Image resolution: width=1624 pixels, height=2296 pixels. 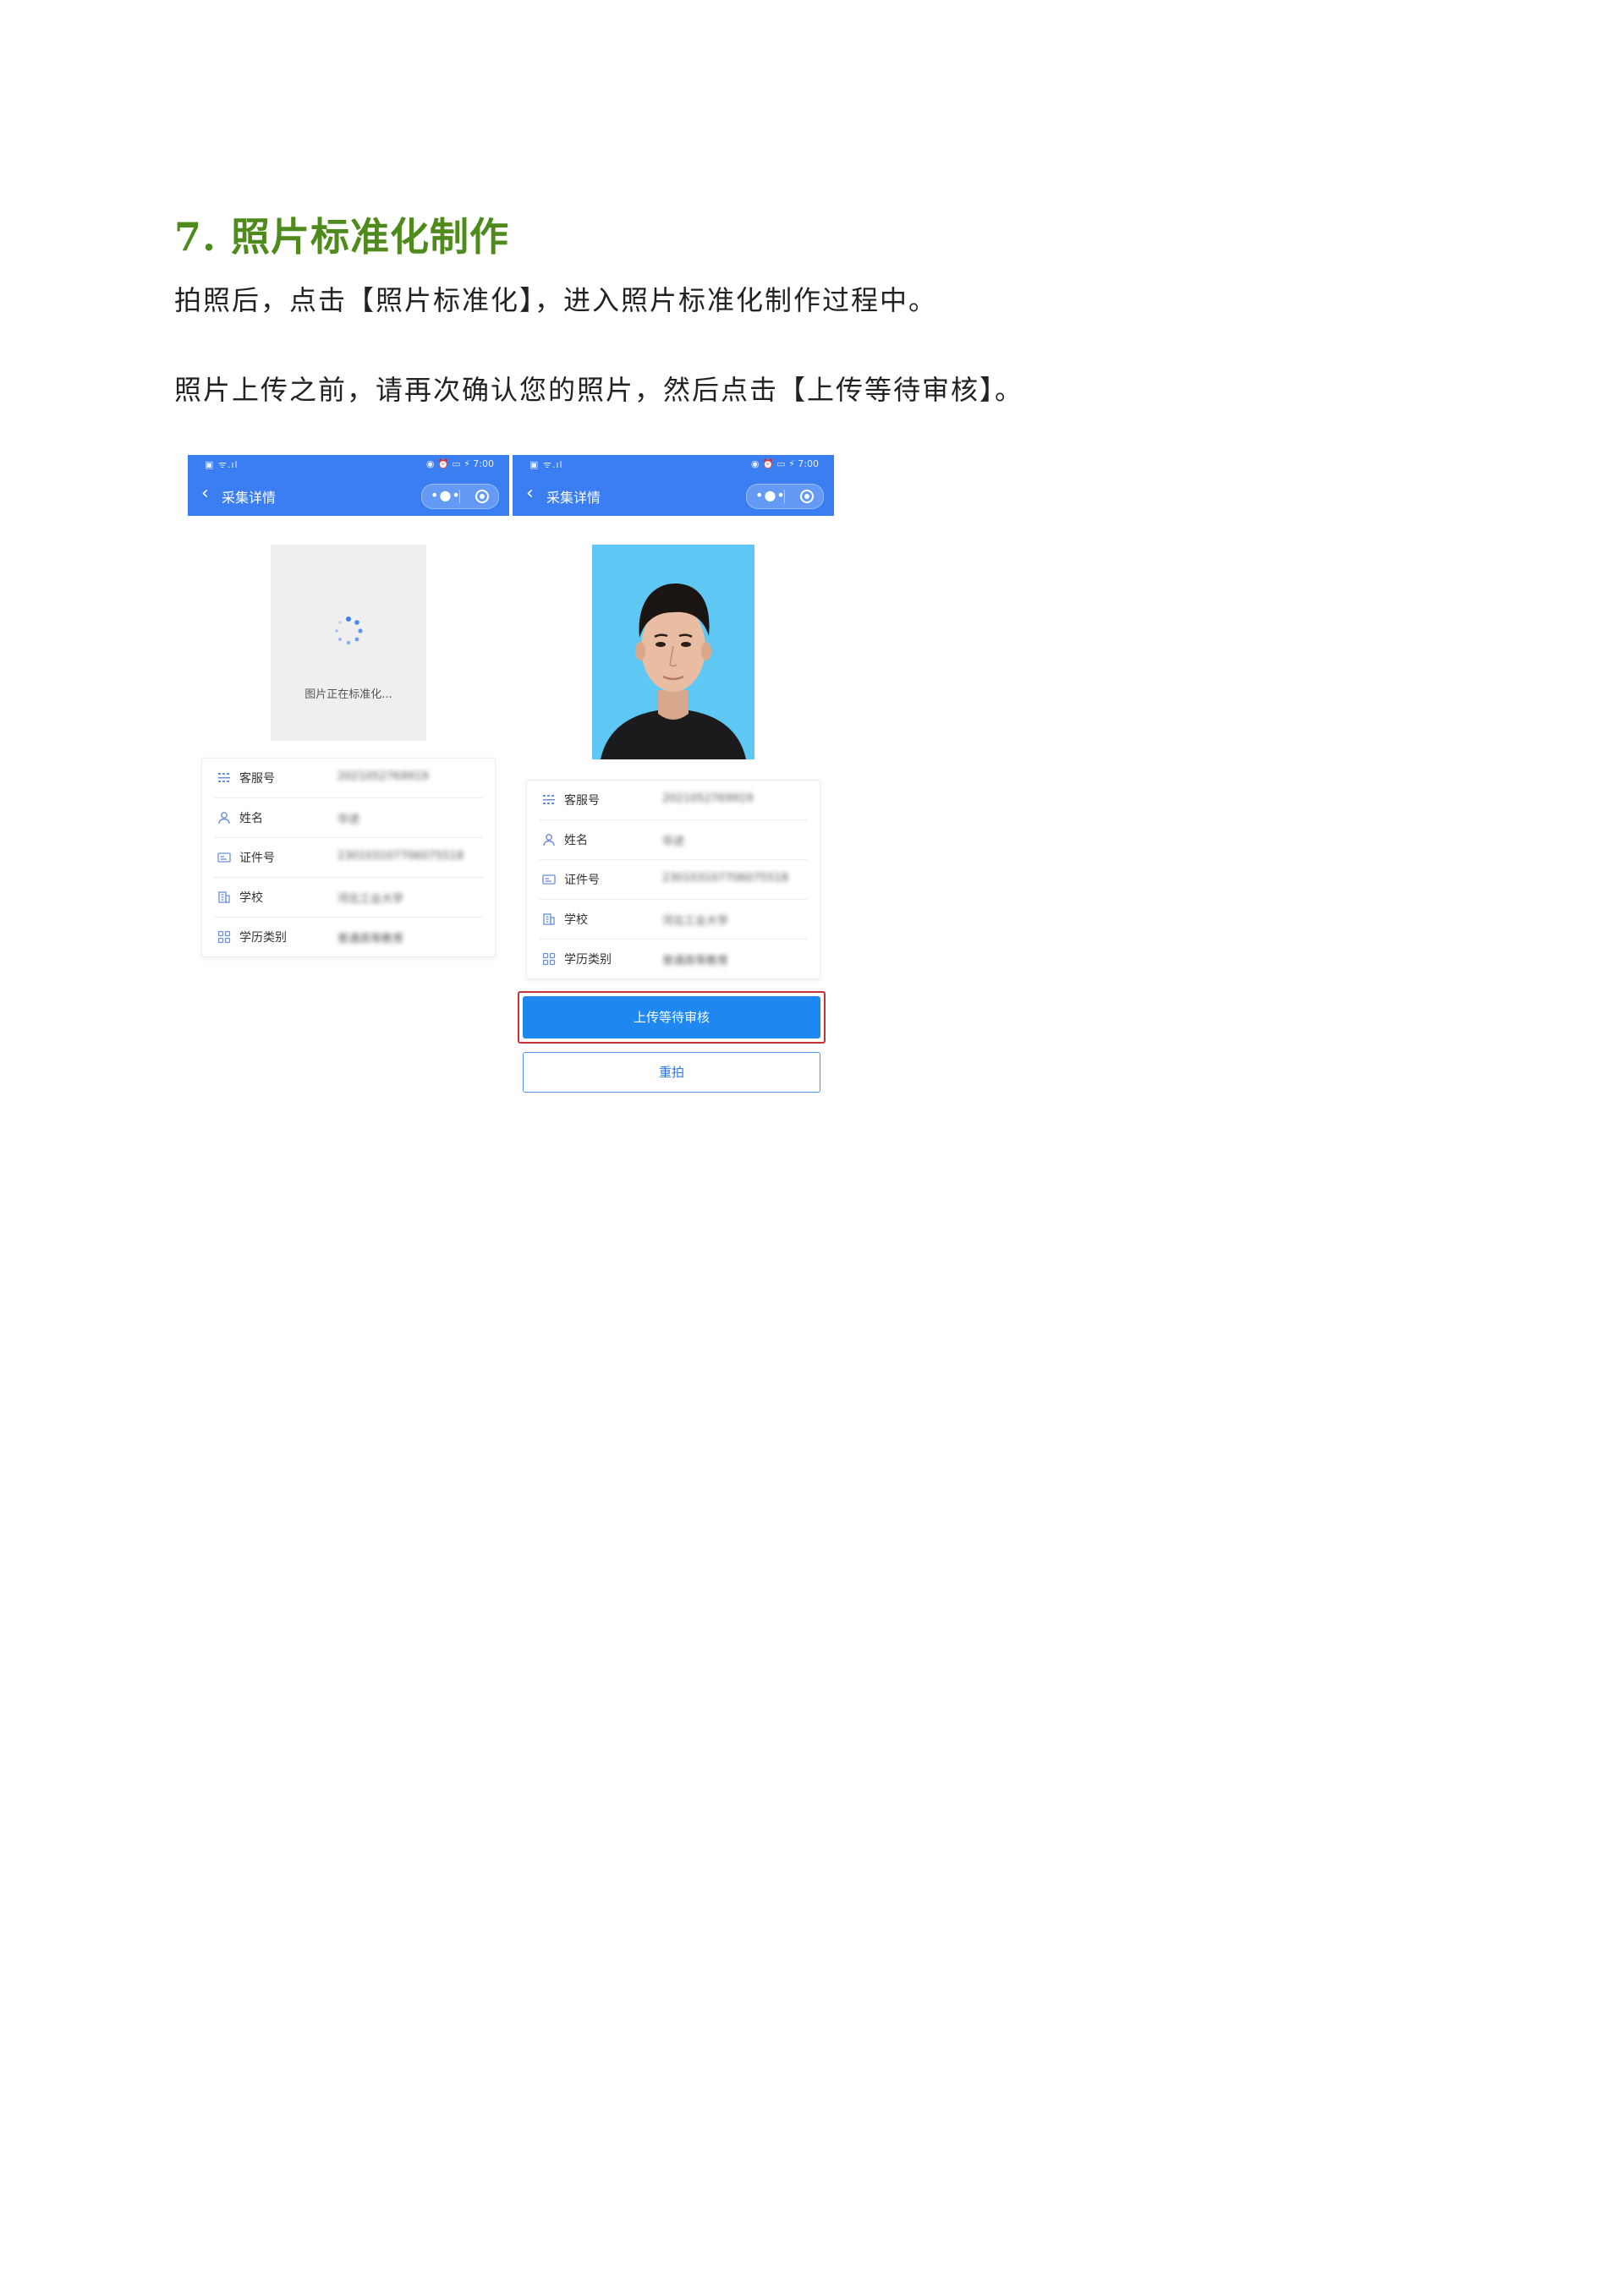 I want to click on retake-button: 重拍, so click(x=671, y=1072).